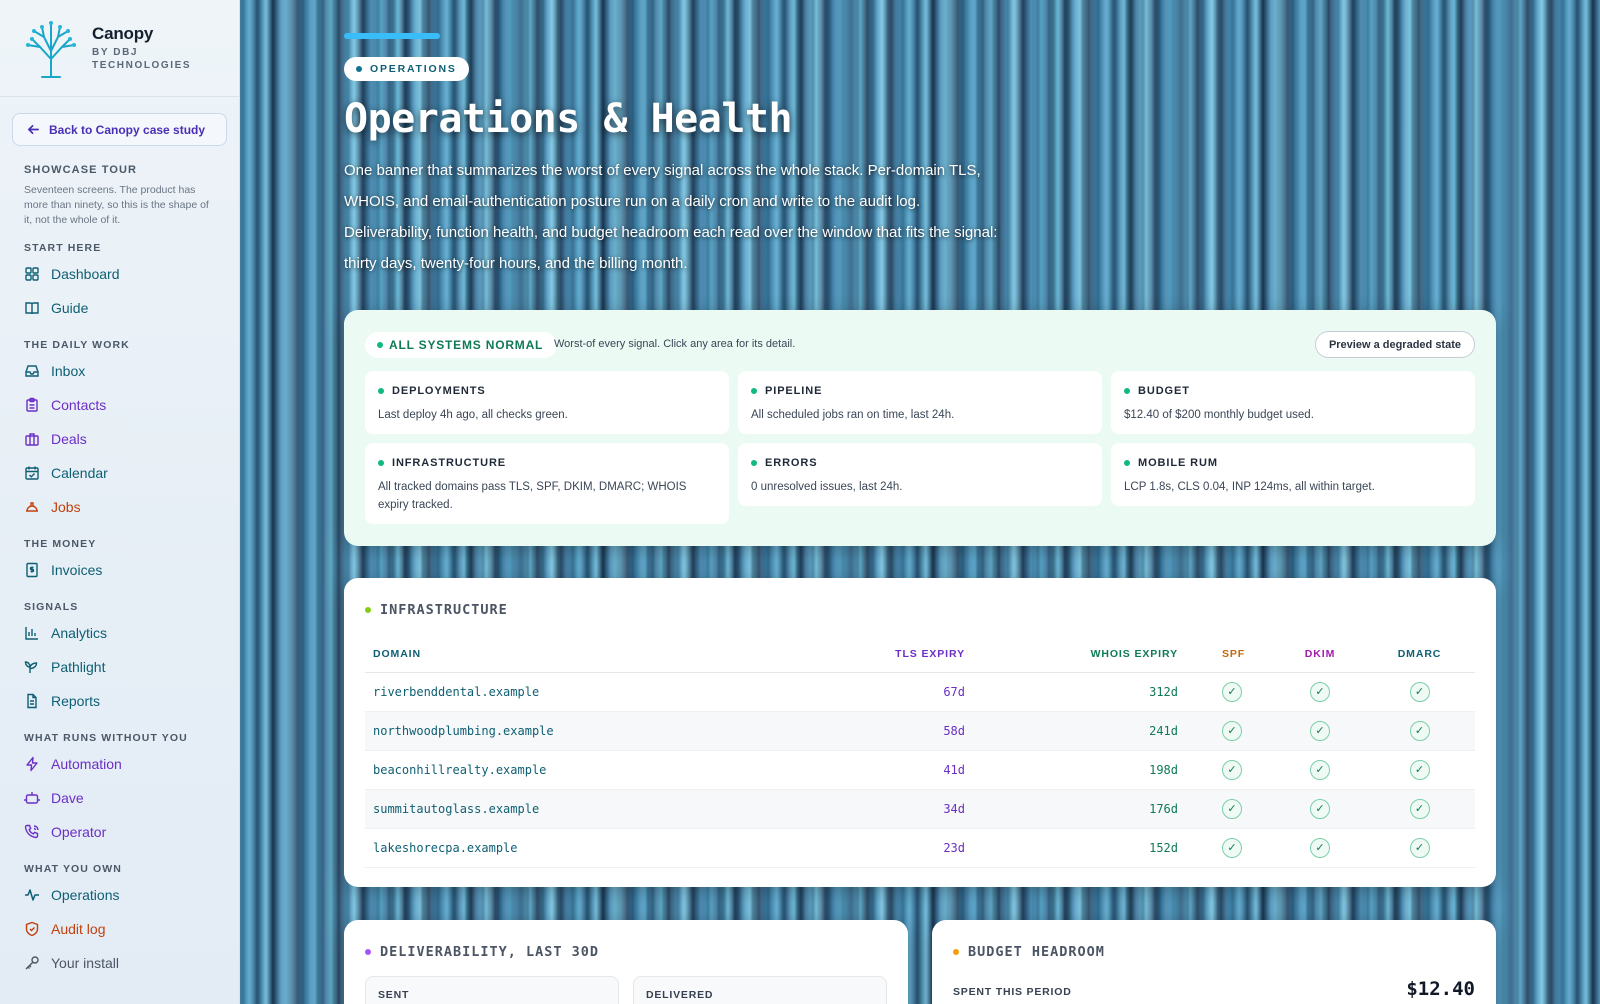  Describe the element at coordinates (119, 473) in the screenshot. I see `nav-item-calendar: Calendar` at that location.